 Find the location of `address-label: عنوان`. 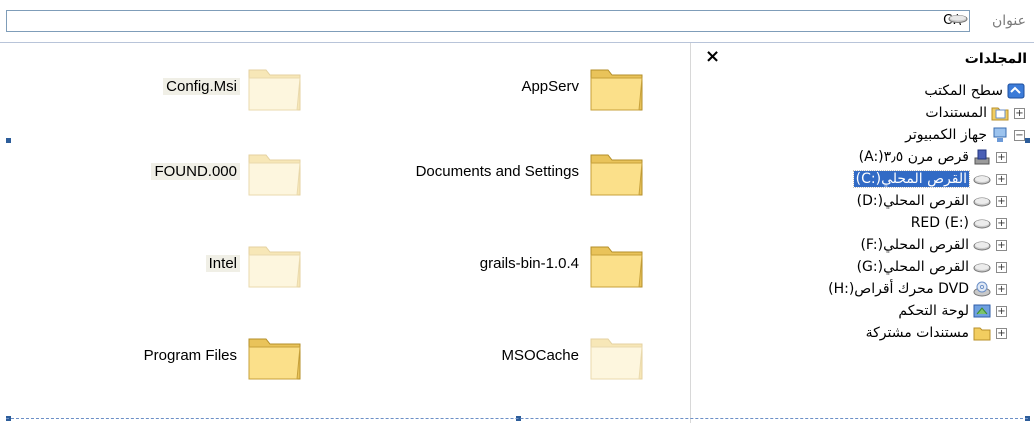

address-label: عنوان is located at coordinates (1009, 21).